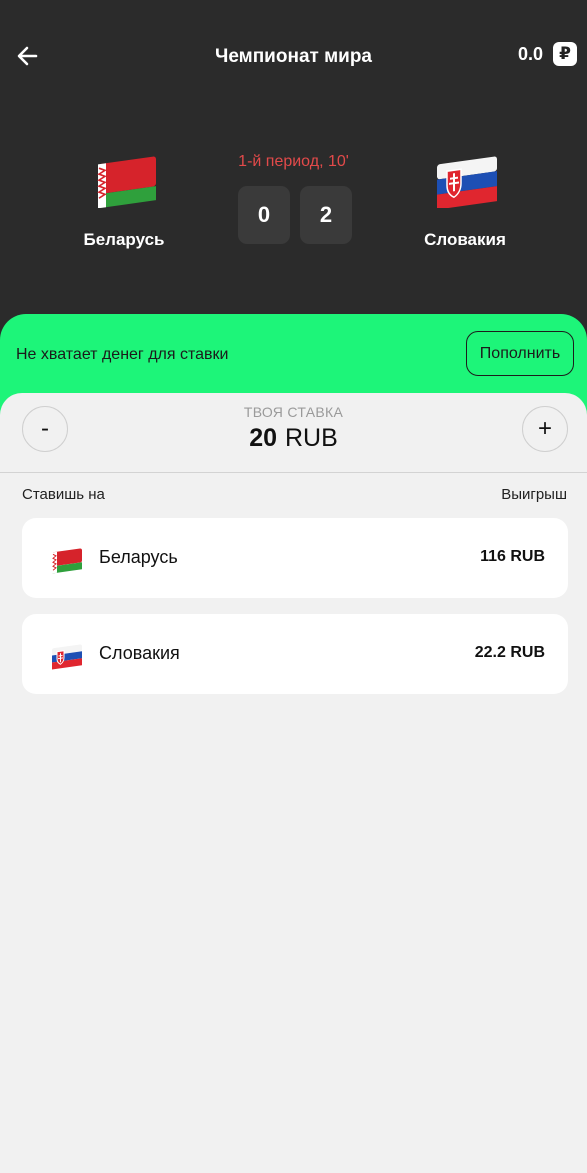 The height and width of the screenshot is (1173, 587). Describe the element at coordinates (67, 561) in the screenshot. I see `belarus-flag-icon` at that location.